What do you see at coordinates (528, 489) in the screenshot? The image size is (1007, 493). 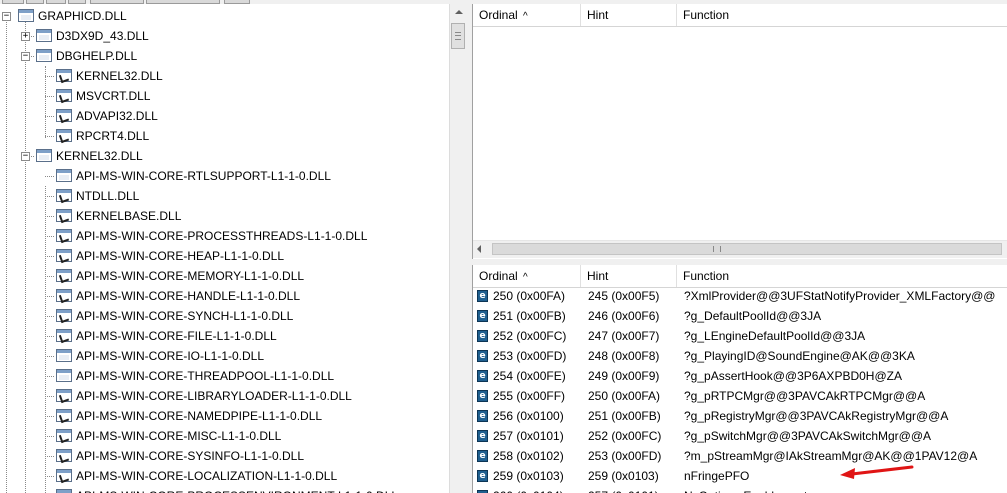 I see `ordinal-cell: 260 (0x0104)` at bounding box center [528, 489].